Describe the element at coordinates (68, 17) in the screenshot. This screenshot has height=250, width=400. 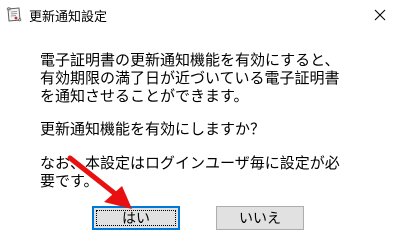
I see `window-title: 更新通知設定` at that location.